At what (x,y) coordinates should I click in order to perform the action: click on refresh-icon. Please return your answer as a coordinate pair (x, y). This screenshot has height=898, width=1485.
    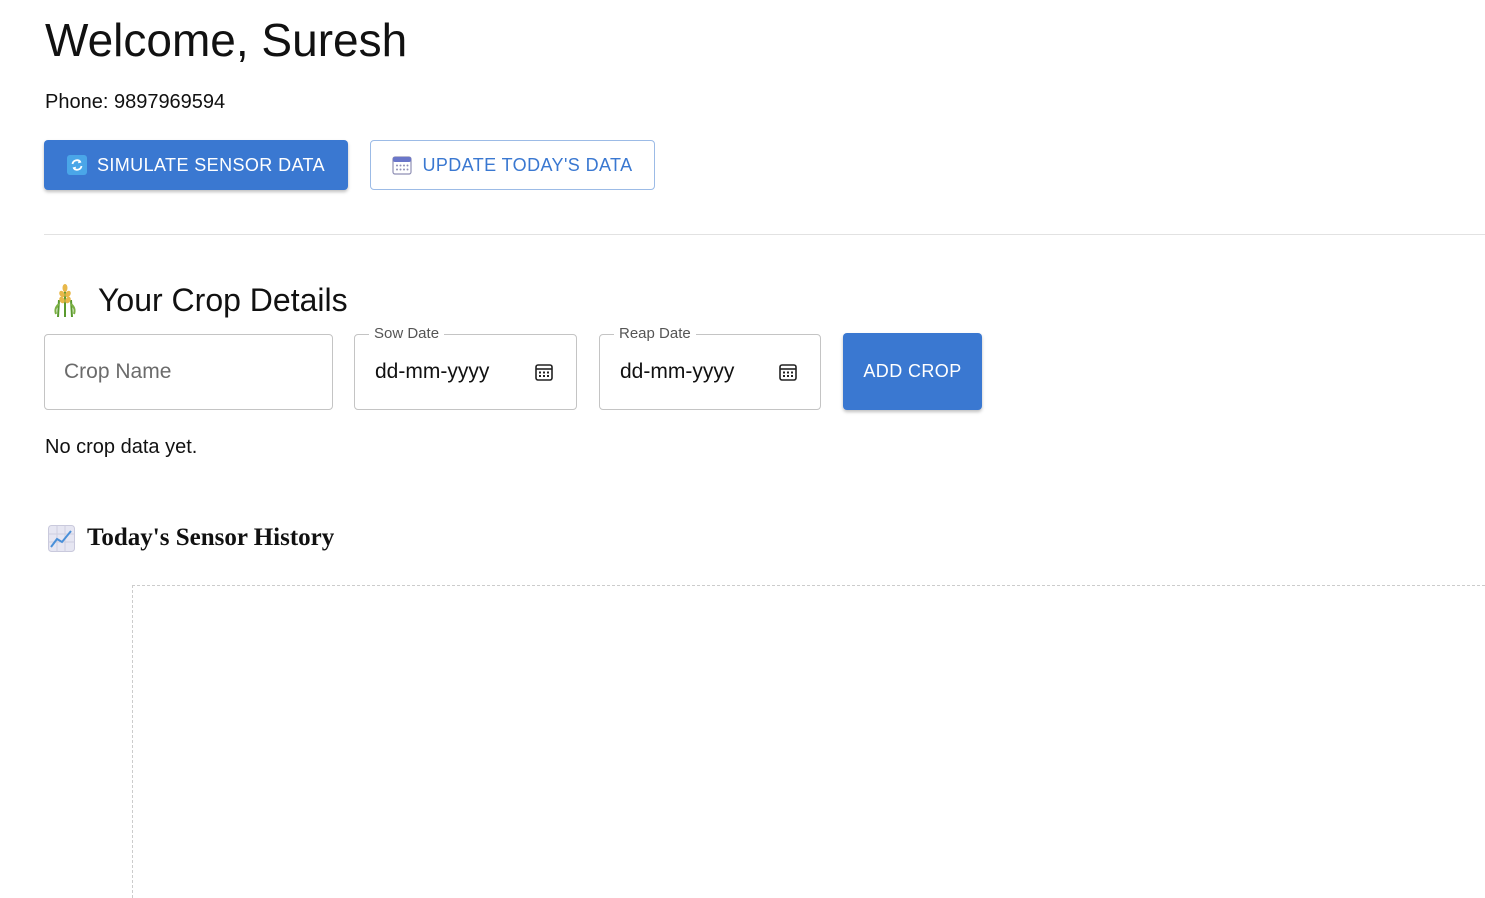
    Looking at the image, I should click on (76, 165).